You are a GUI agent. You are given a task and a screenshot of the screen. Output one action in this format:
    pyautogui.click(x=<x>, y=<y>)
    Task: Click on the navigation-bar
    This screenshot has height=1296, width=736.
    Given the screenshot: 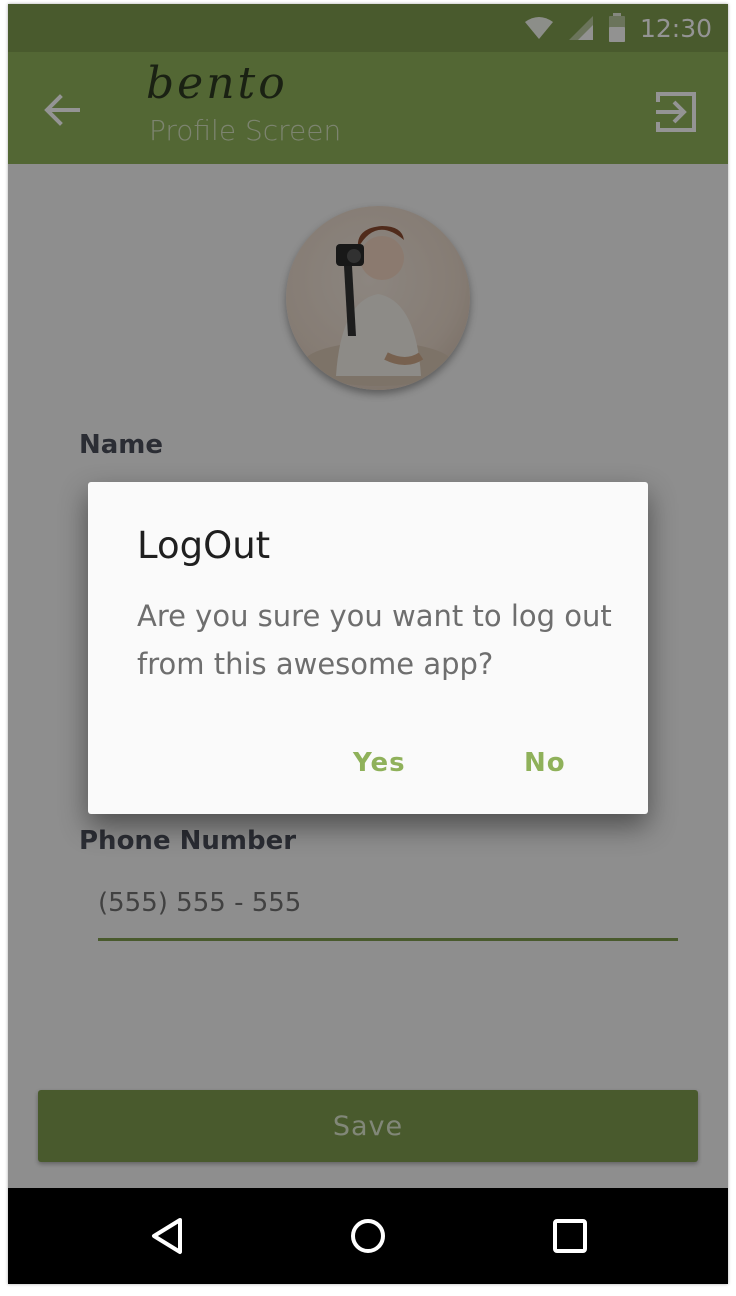 What is the action you would take?
    pyautogui.click(x=368, y=1236)
    